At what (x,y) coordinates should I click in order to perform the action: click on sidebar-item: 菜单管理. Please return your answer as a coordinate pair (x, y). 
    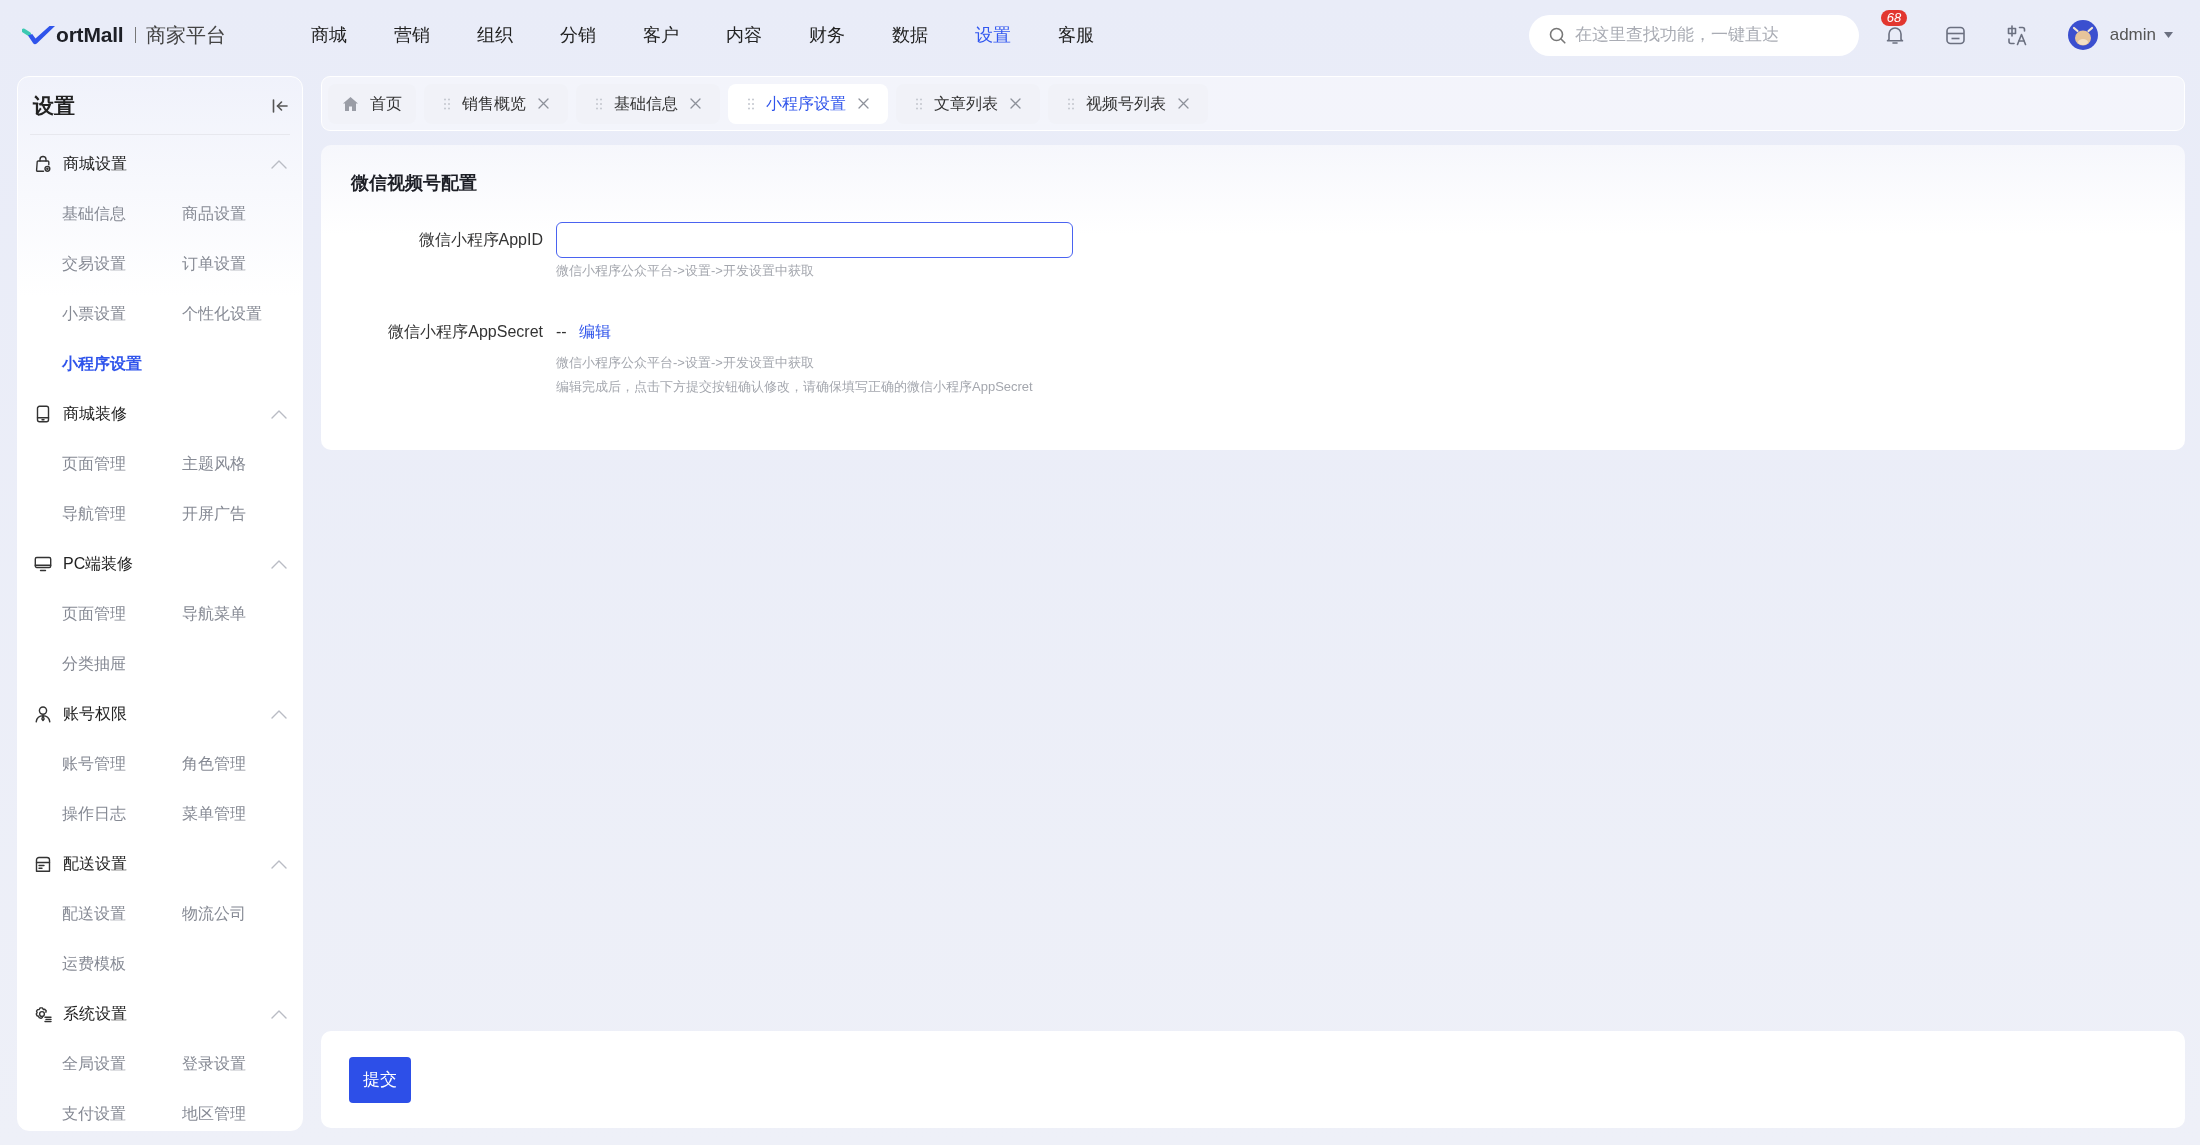
    Looking at the image, I should click on (214, 814).